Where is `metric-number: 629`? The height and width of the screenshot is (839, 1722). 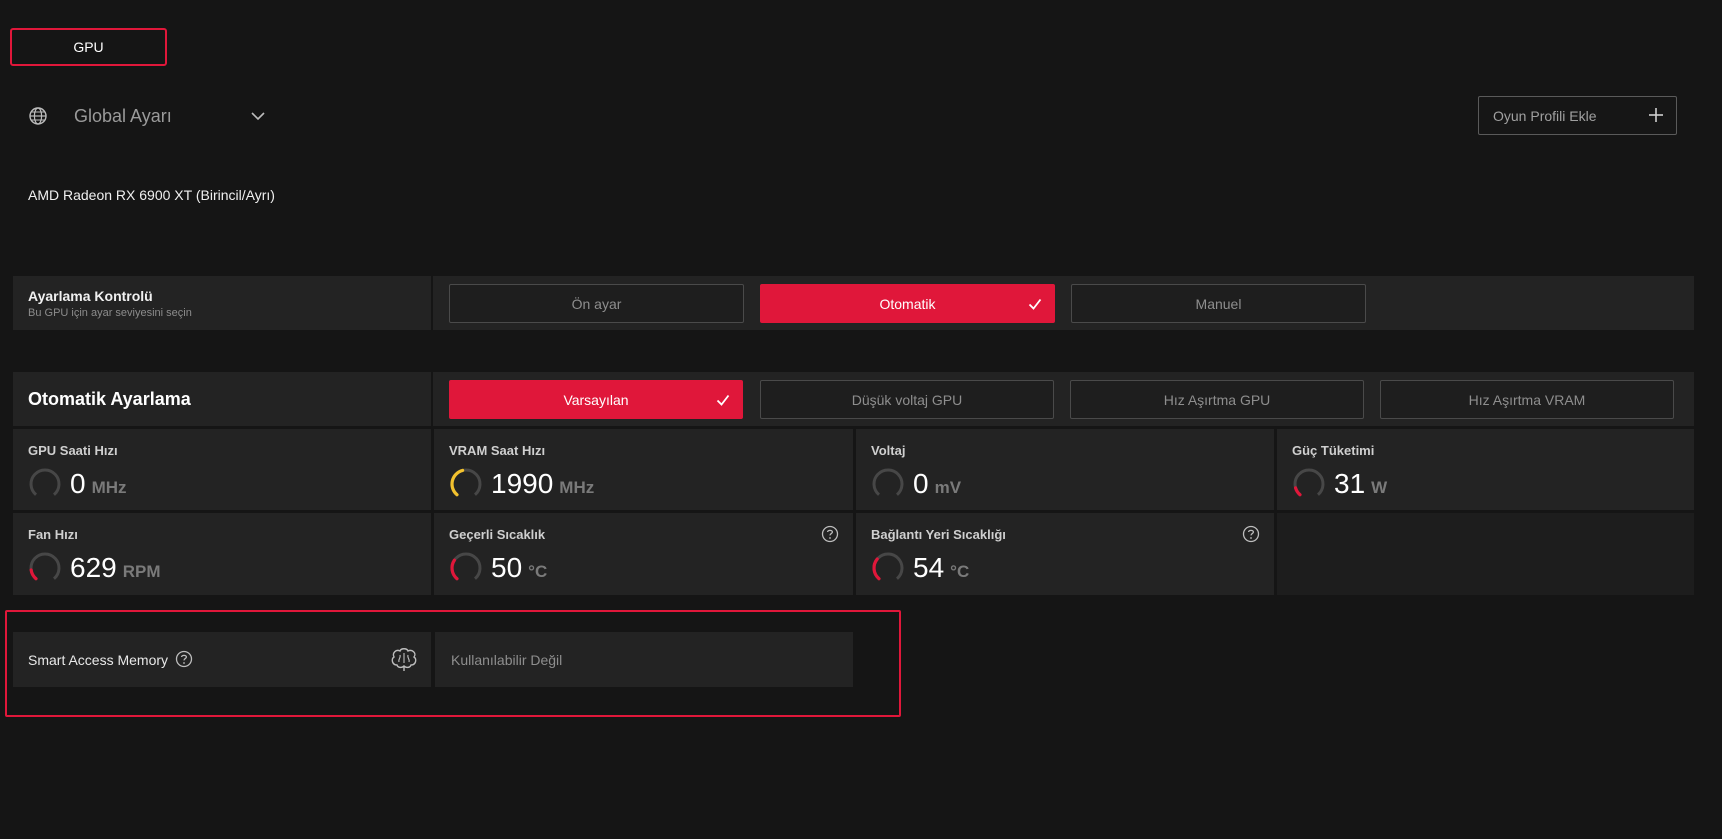
metric-number: 629 is located at coordinates (93, 567).